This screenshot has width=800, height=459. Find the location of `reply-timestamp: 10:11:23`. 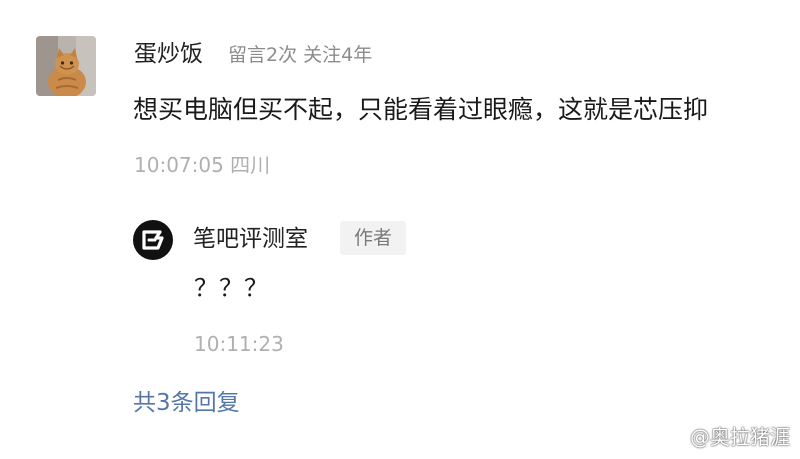

reply-timestamp: 10:11:23 is located at coordinates (239, 344).